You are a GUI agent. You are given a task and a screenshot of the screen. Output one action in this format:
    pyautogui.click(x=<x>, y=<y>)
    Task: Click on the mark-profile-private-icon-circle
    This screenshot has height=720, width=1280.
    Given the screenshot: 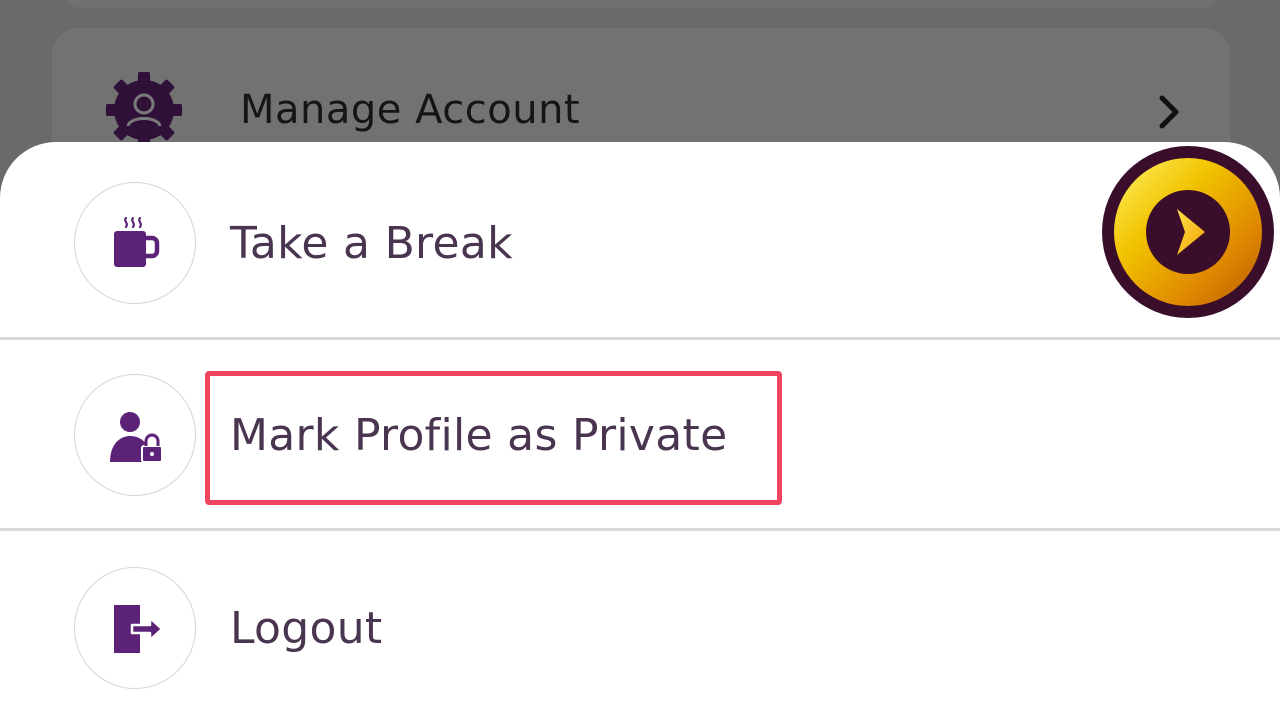 What is the action you would take?
    pyautogui.click(x=135, y=435)
    